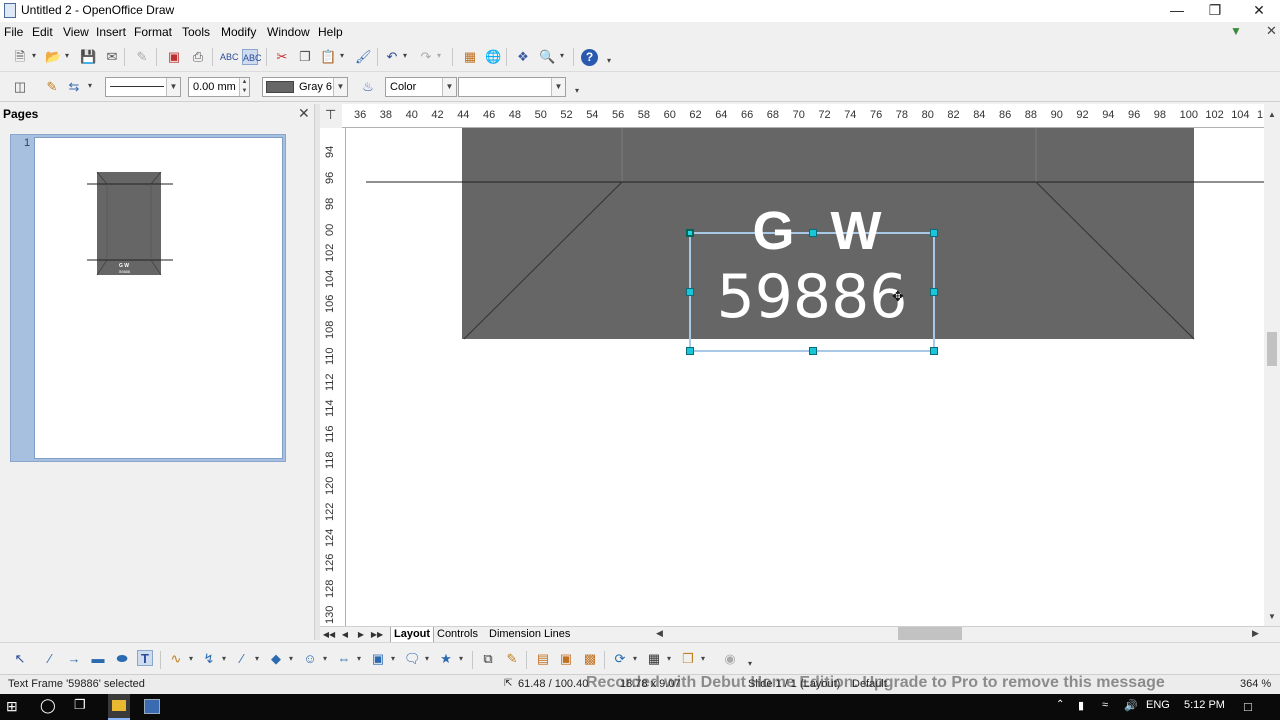 The image size is (1280, 720). What do you see at coordinates (427, 658) in the screenshot?
I see `callouts-dropdown-icon: ▾` at bounding box center [427, 658].